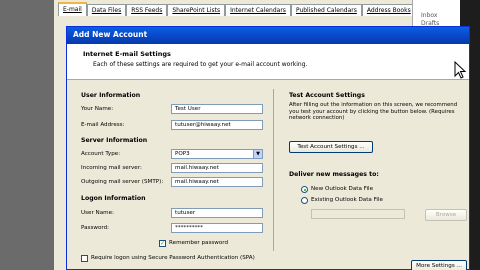 The width and height of the screenshot is (480, 270). Describe the element at coordinates (326, 10) in the screenshot. I see `tab-published-calendars: Published Calendars` at that location.